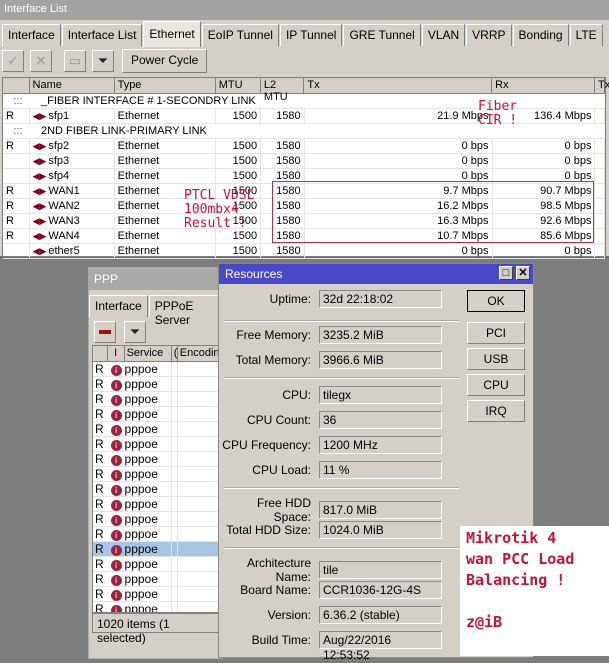 Image resolution: width=609 pixels, height=663 pixels. Describe the element at coordinates (304, 161) in the screenshot. I see `table-row: ◀▶ sfp3 Ethernet 1500 1580 0 bps 0 bps` at that location.